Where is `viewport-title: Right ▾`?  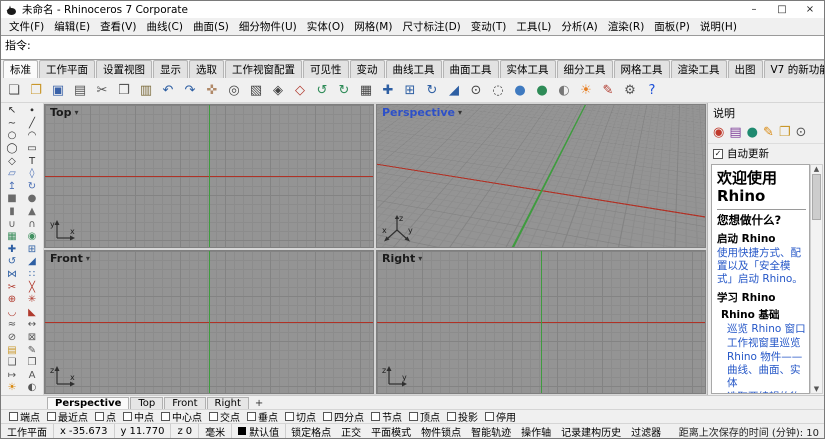 viewport-title: Right ▾ is located at coordinates (402, 258).